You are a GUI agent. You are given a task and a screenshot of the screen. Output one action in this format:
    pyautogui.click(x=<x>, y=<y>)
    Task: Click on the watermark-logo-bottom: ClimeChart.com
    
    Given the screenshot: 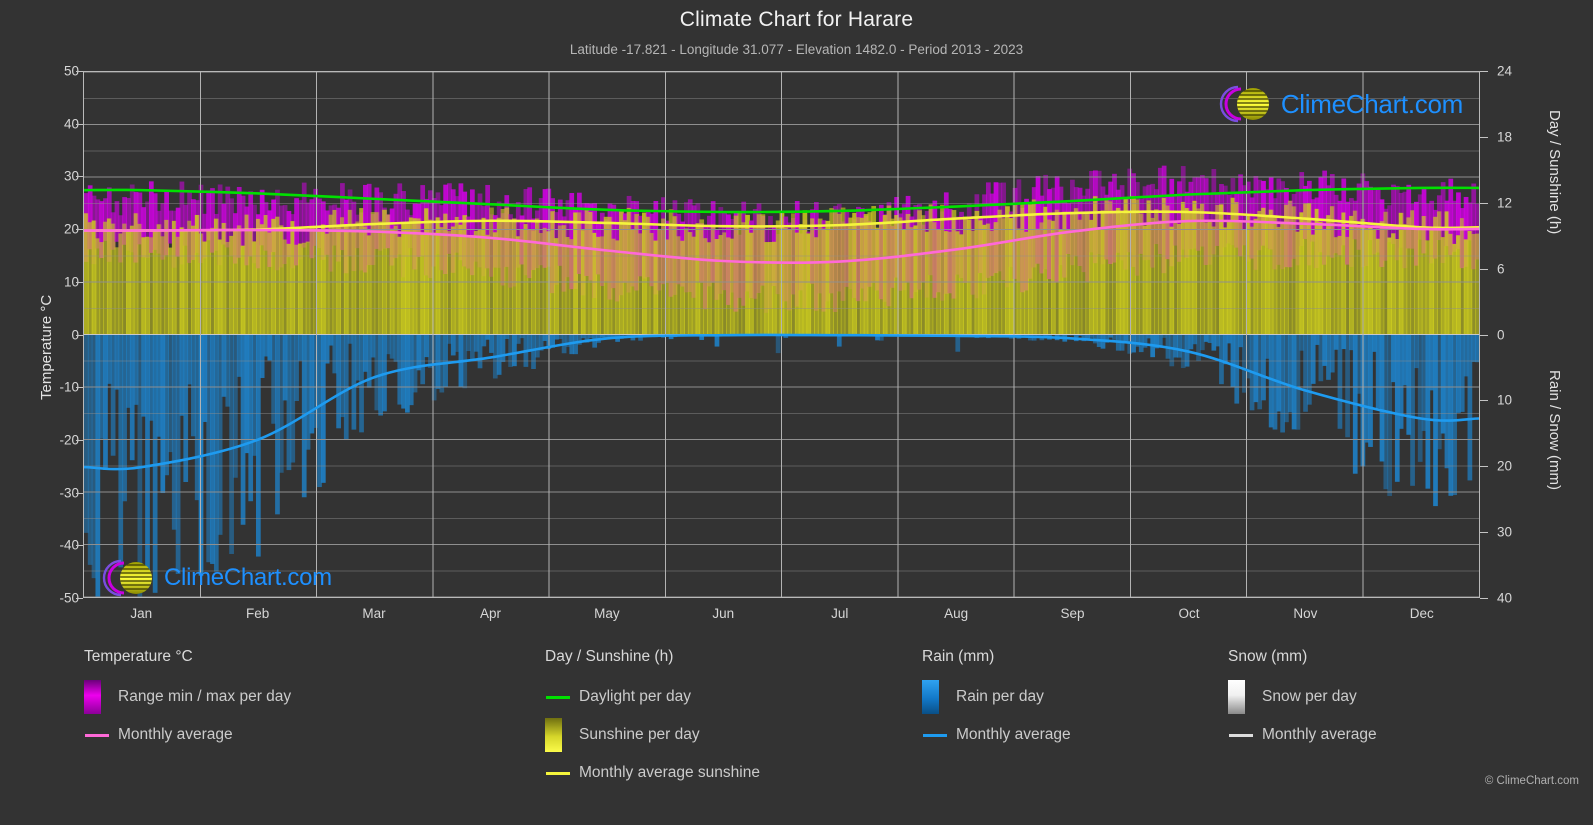 What is the action you would take?
    pyautogui.click(x=215, y=577)
    